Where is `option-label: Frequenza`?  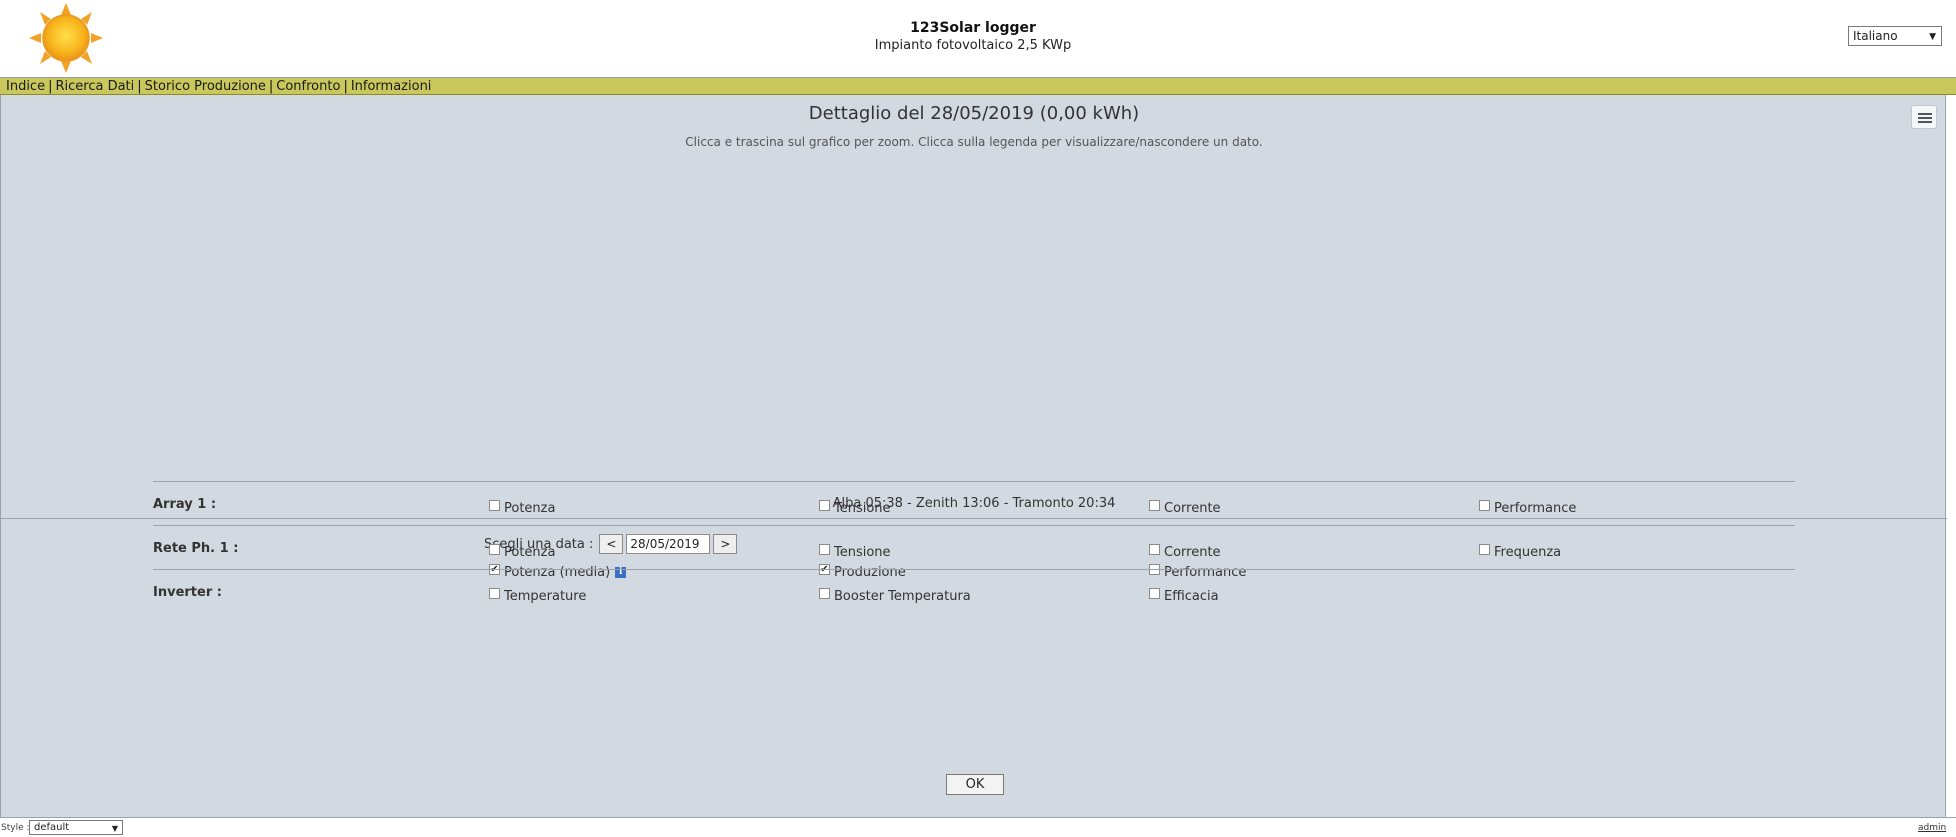
option-label: Frequenza is located at coordinates (1528, 552).